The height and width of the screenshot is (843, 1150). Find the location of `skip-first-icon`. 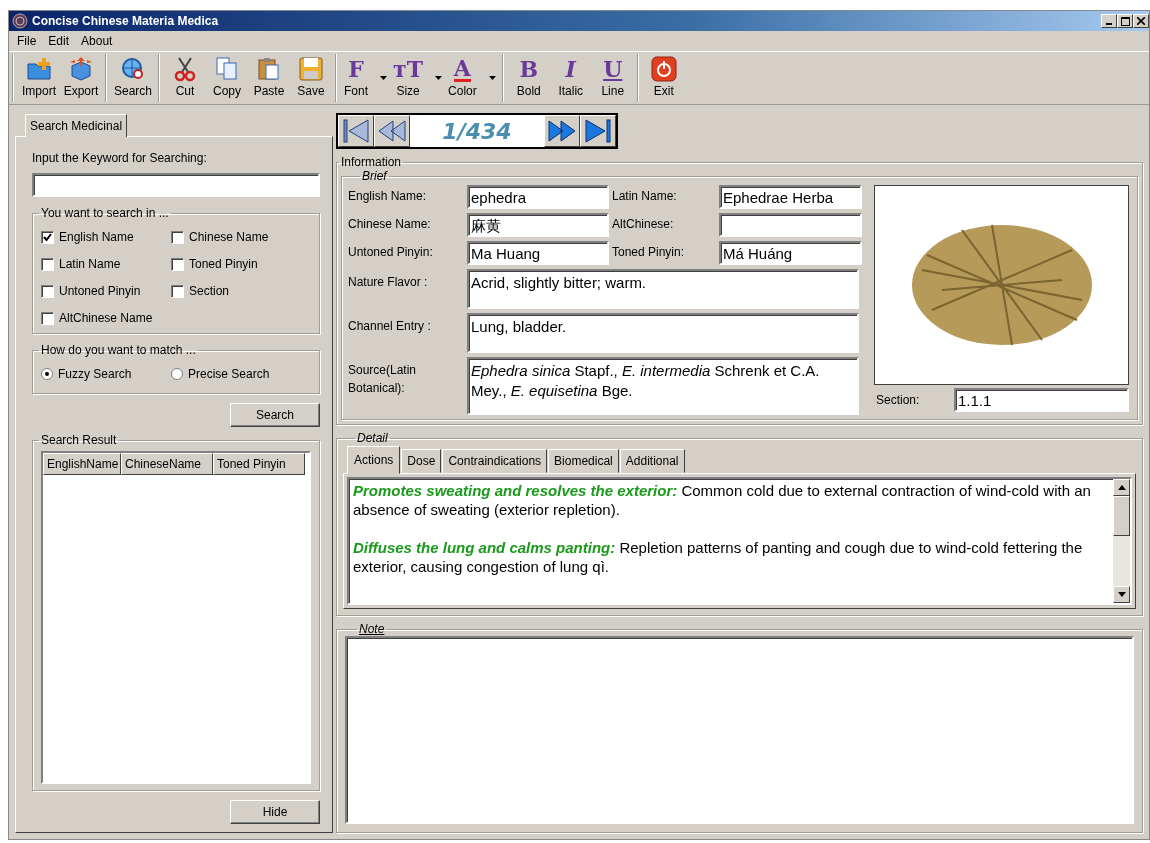

skip-first-icon is located at coordinates (356, 131).